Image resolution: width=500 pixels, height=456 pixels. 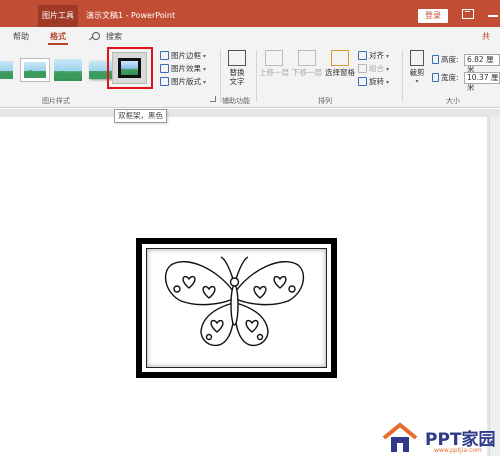 What do you see at coordinates (234, 301) in the screenshot?
I see `butterfly-illustration` at bounding box center [234, 301].